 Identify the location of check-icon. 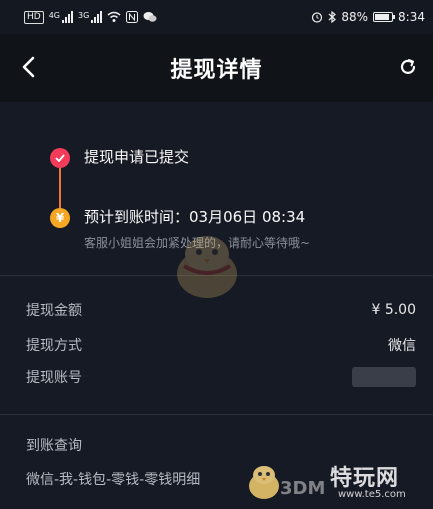
(60, 158).